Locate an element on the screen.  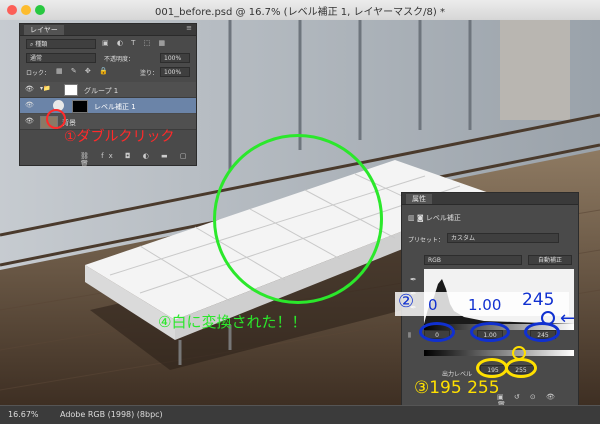
auto-button: 自動補正 is located at coordinates (550, 260).